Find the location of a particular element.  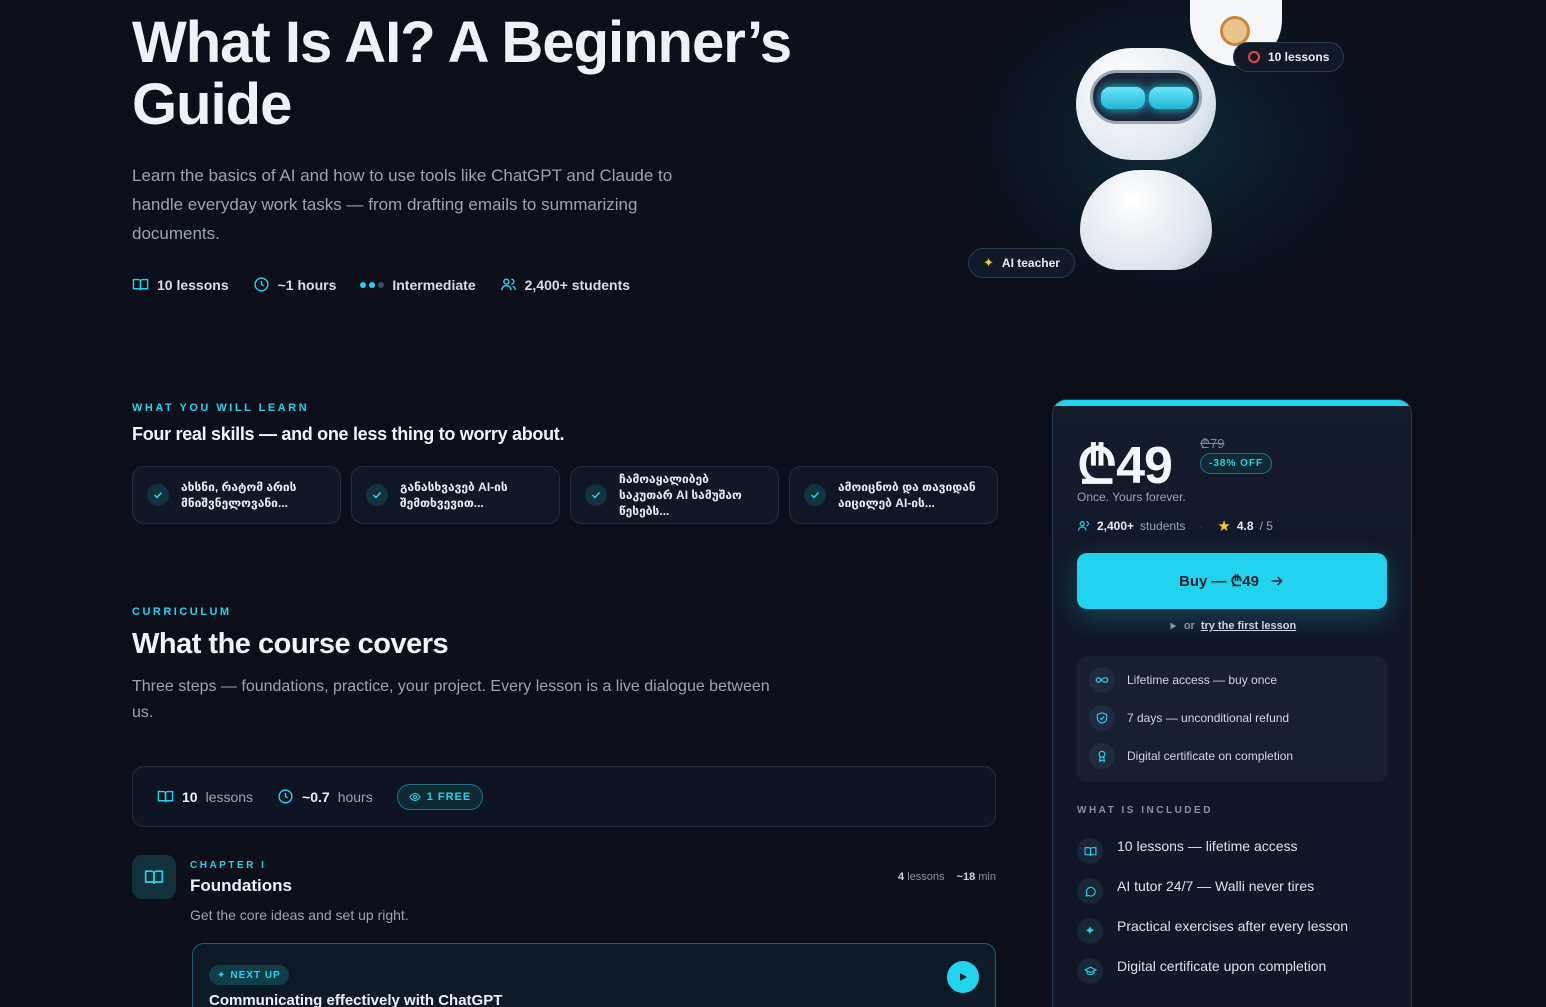

chapter-lessons: 4 lessons is located at coordinates (921, 877).